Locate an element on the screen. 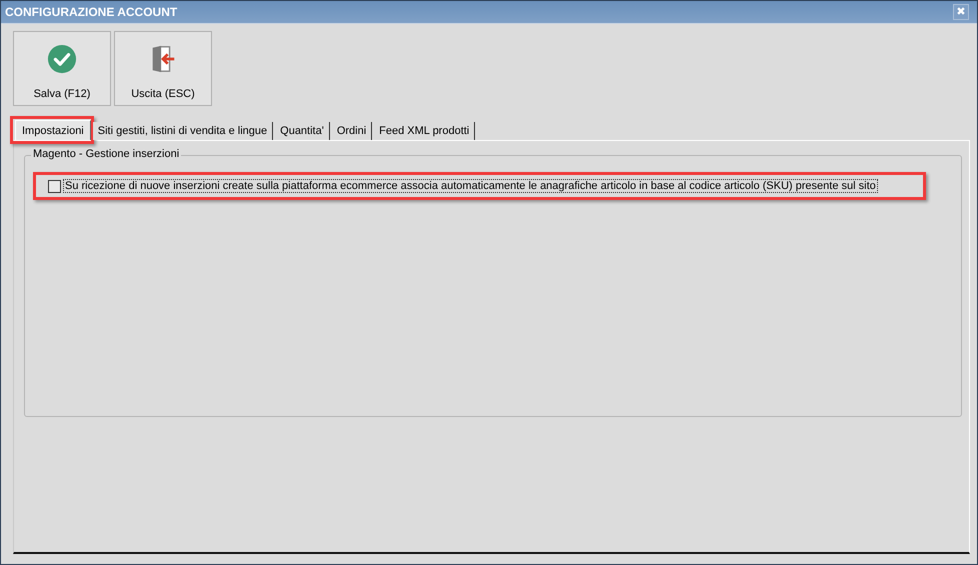 This screenshot has width=978, height=565. checkbox is located at coordinates (54, 186).